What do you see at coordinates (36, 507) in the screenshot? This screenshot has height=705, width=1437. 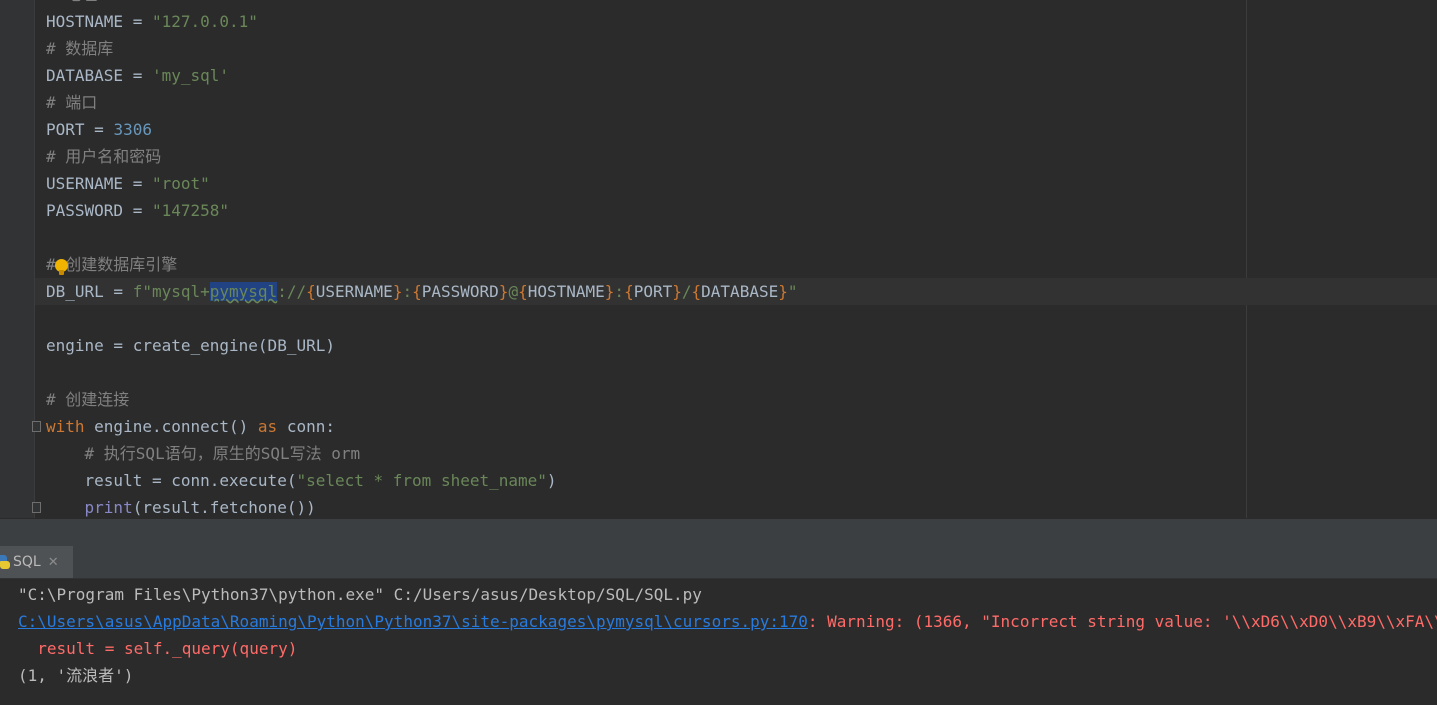 I see `fold-end-icon` at bounding box center [36, 507].